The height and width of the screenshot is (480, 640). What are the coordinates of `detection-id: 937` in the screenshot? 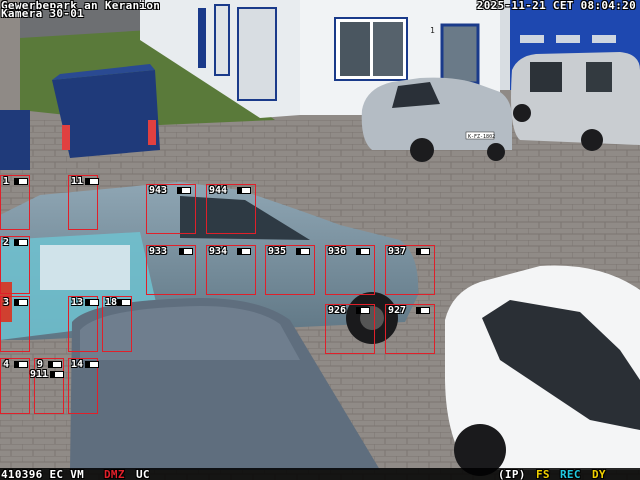 It's located at (397, 251).